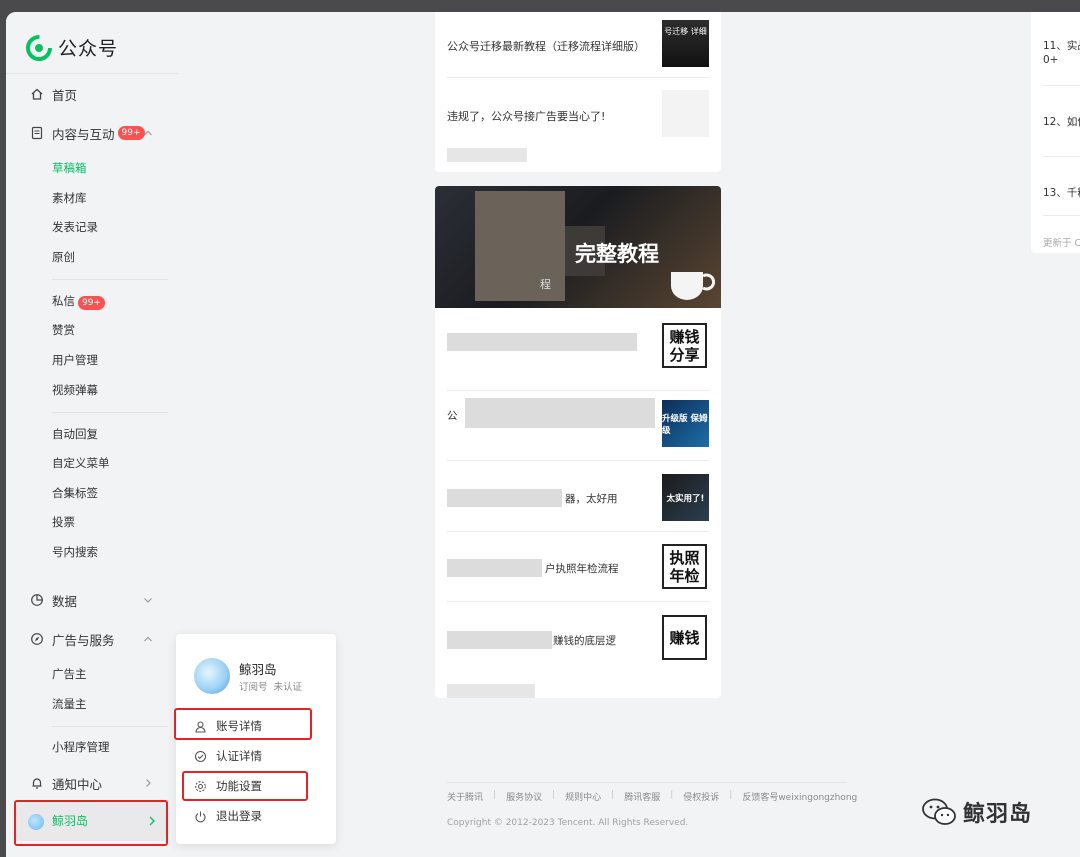 The width and height of the screenshot is (1080, 857). Describe the element at coordinates (520, 246) in the screenshot. I see `mosaic-blur` at that location.